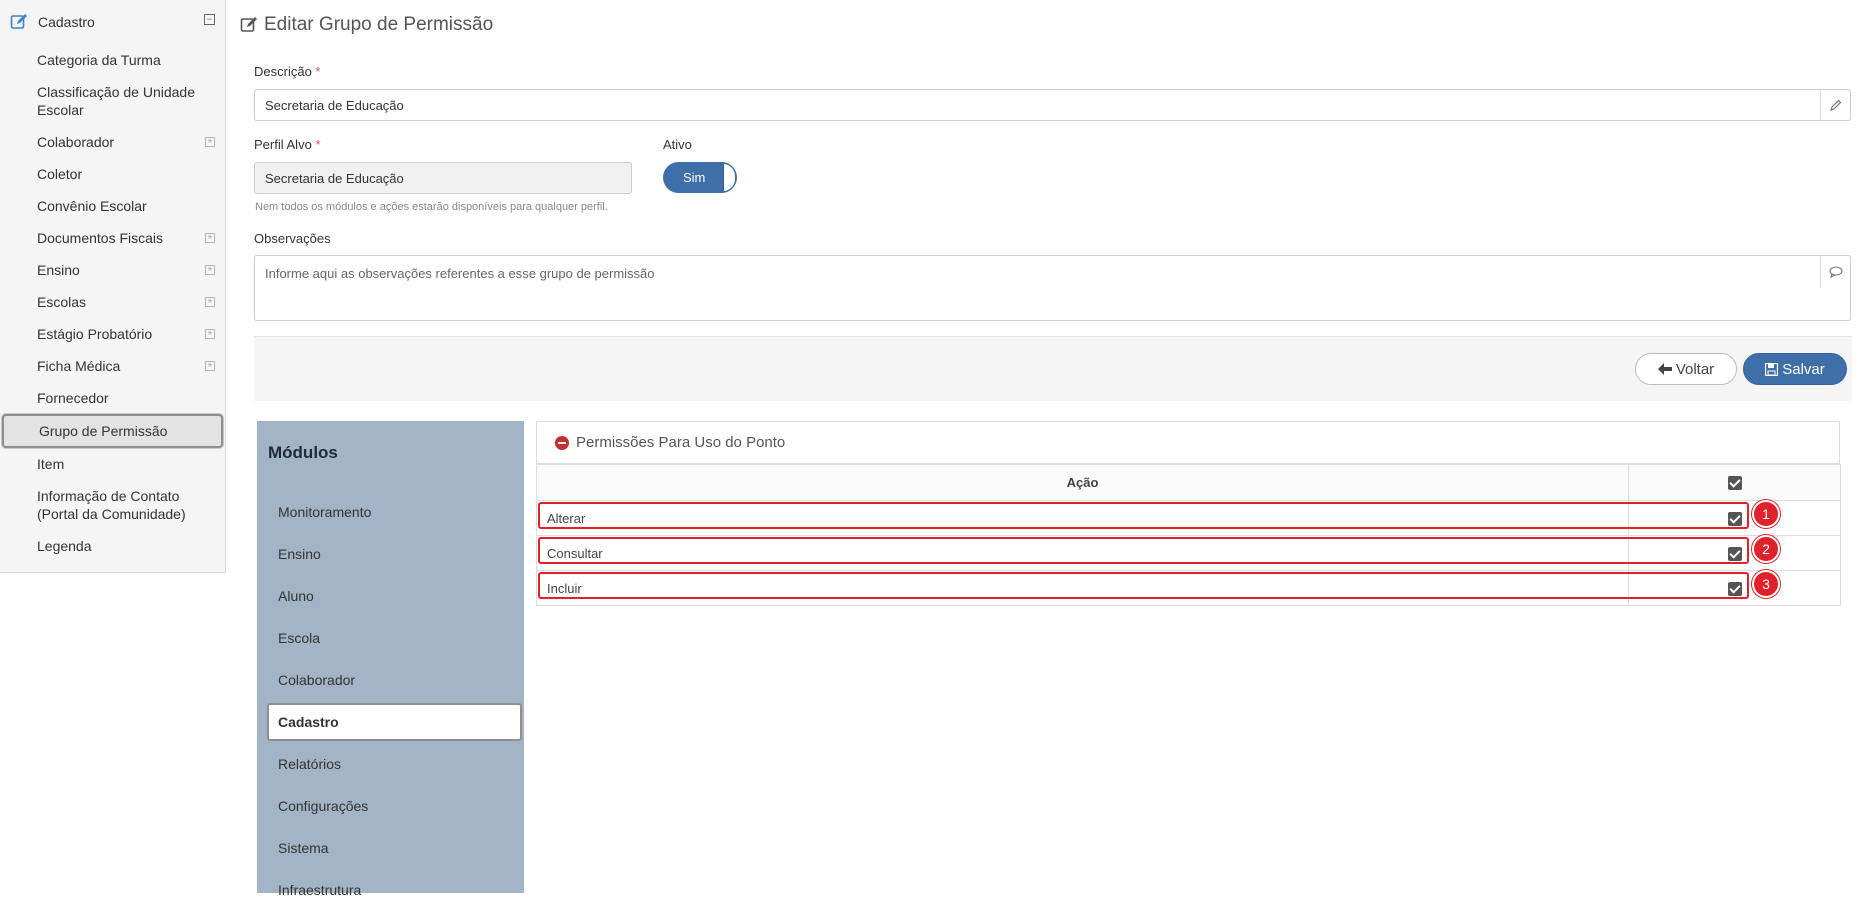 The width and height of the screenshot is (1875, 911). I want to click on sidebar-item-label: Classificação de Unidade Escolar, so click(116, 101).